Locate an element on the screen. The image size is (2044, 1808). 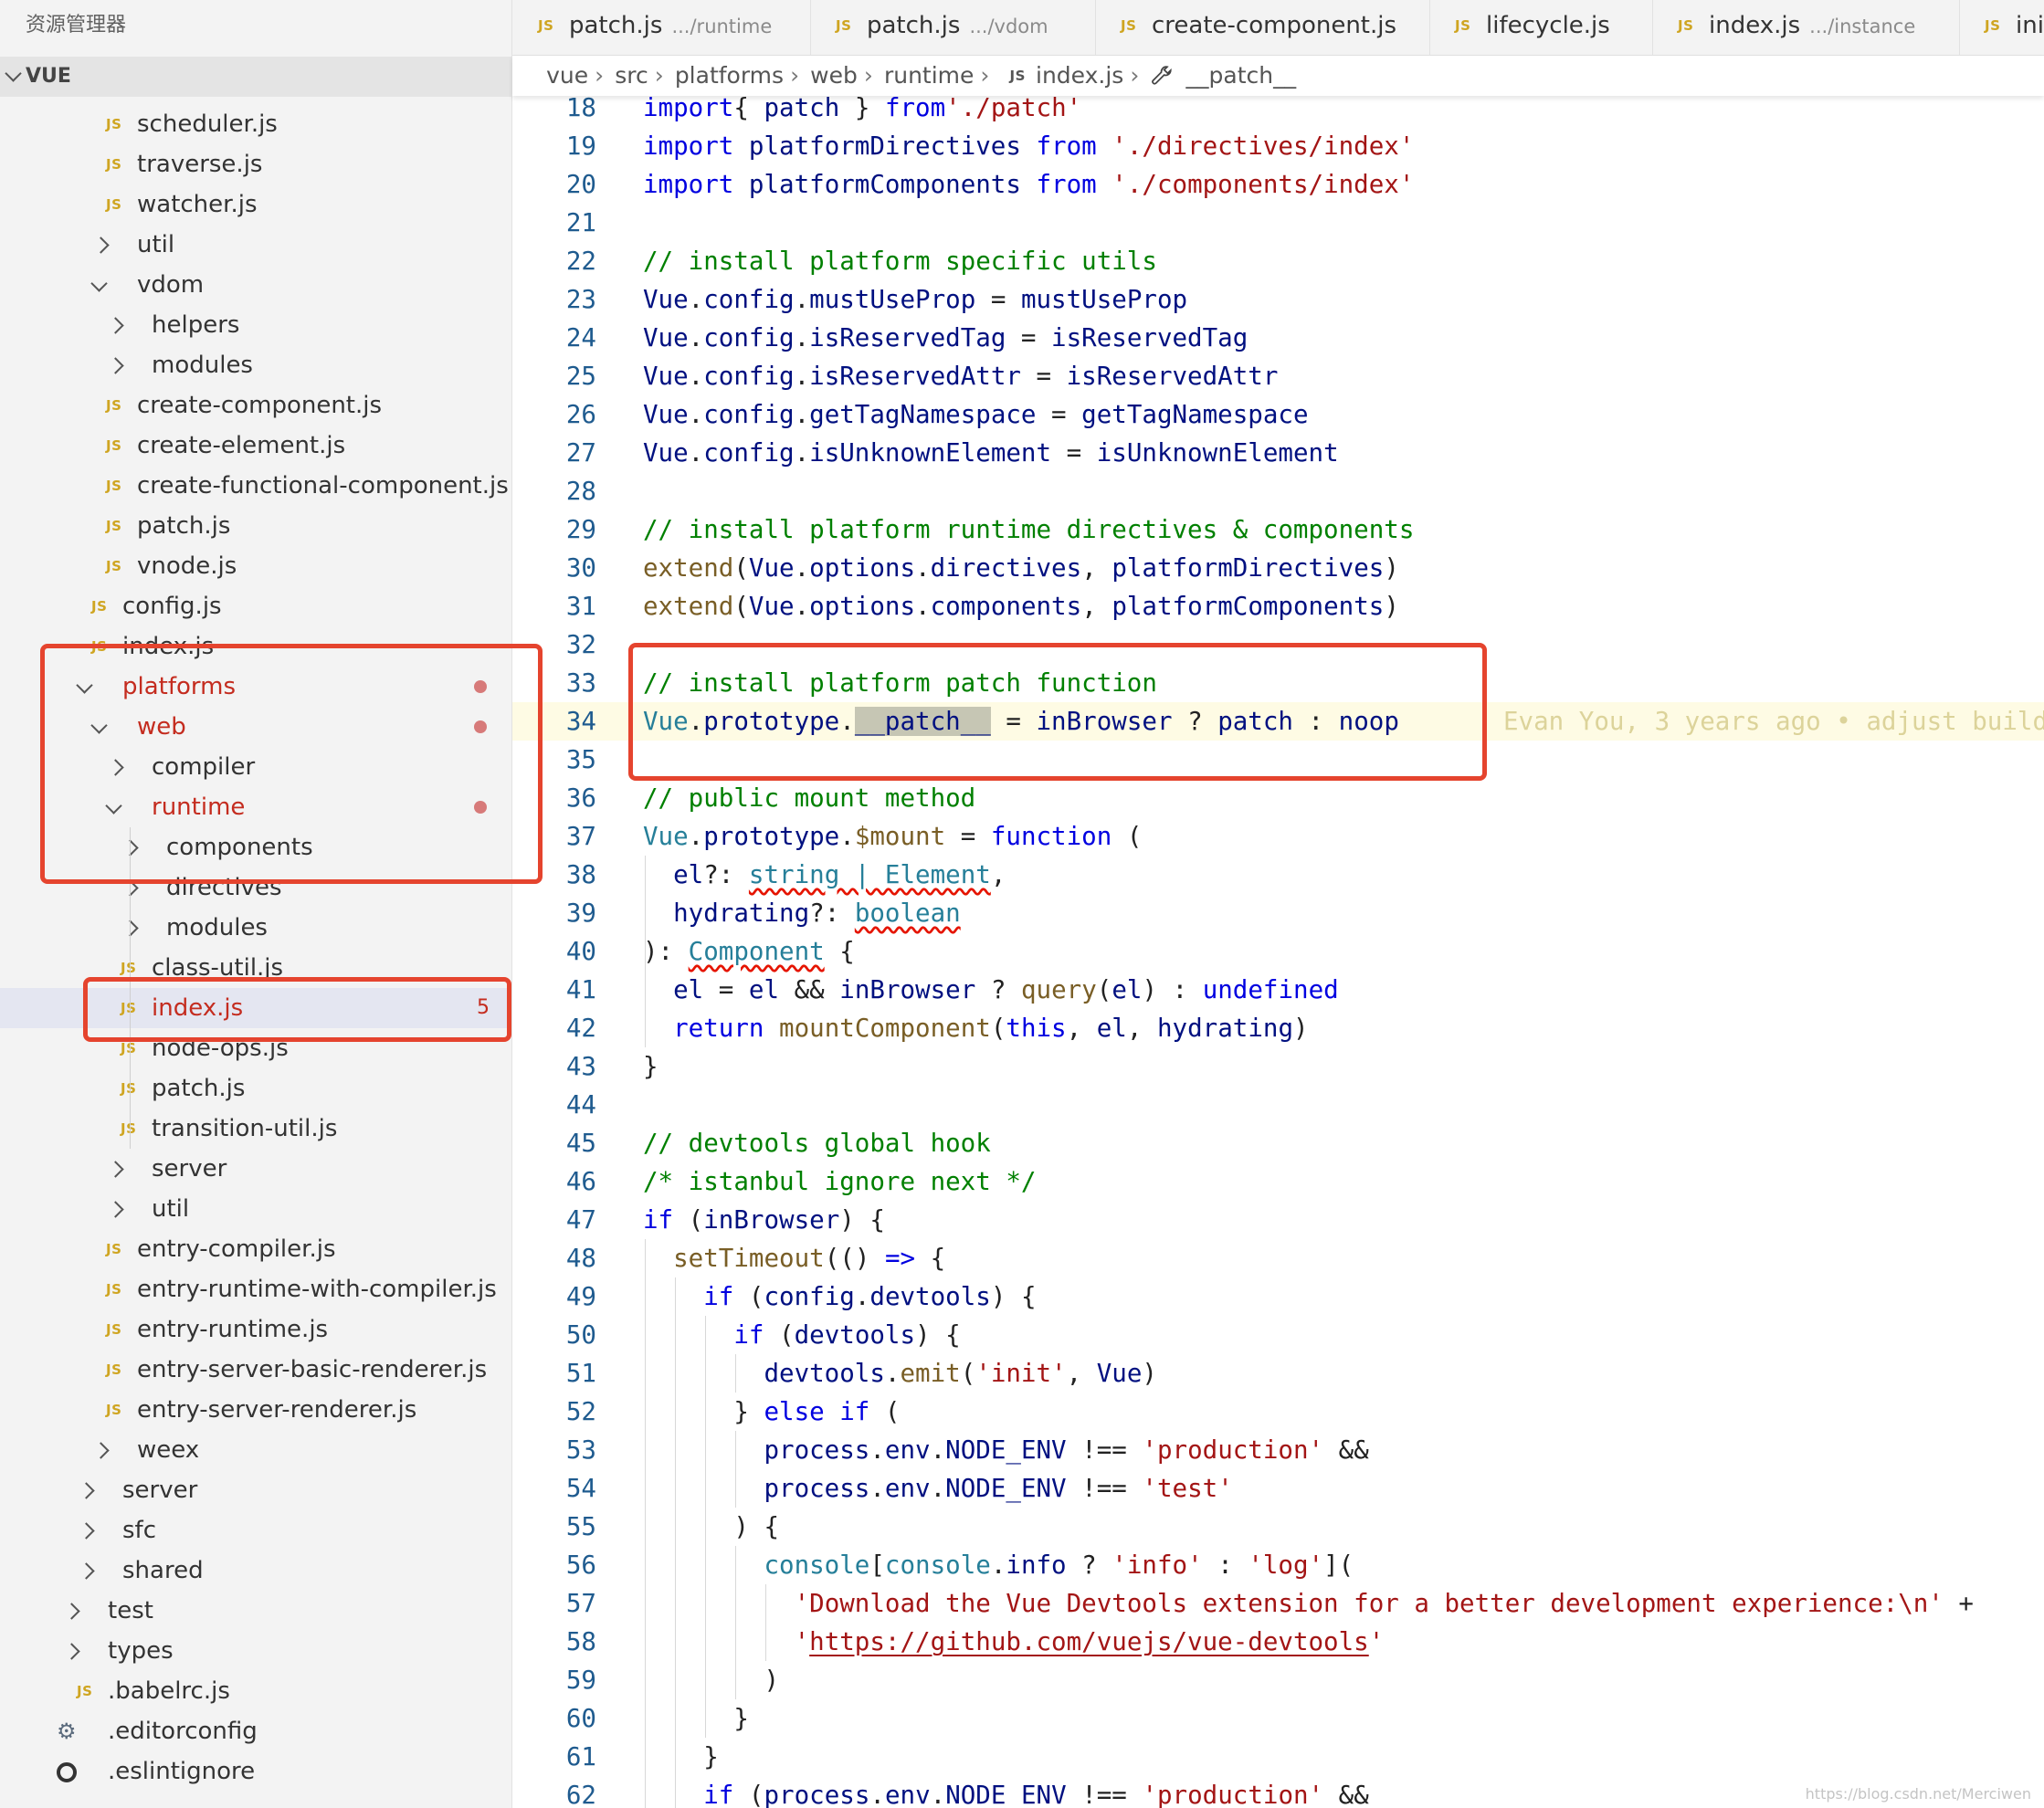
tree-file-watcher-js: JS watcher.js is located at coordinates (255, 205).